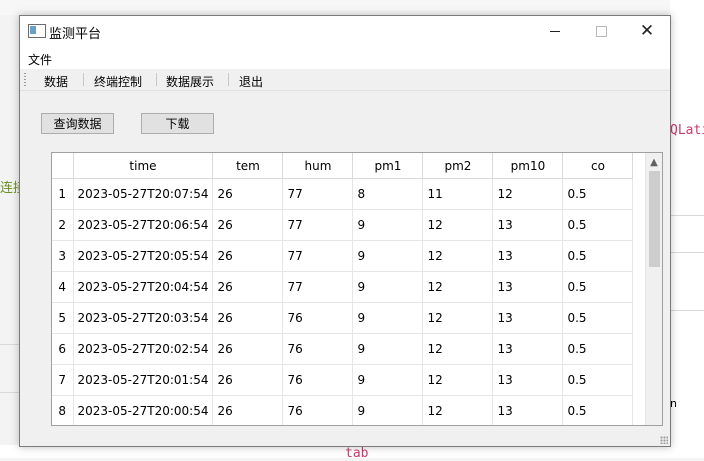 This screenshot has width=704, height=461. Describe the element at coordinates (143, 410) in the screenshot. I see `cell-time: 2023-05-27T20:00:54` at that location.